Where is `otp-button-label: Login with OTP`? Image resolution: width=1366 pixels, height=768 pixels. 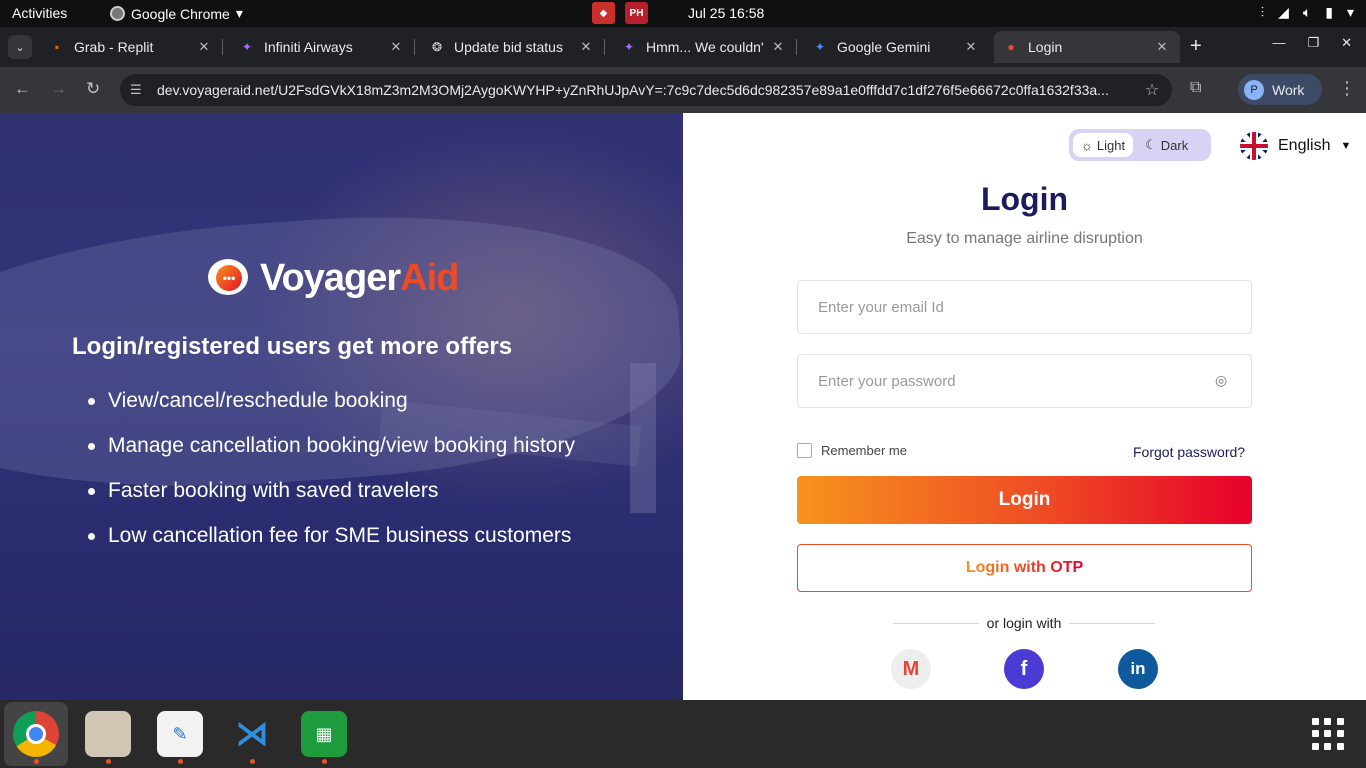
otp-button-label: Login with OTP is located at coordinates (1024, 567).